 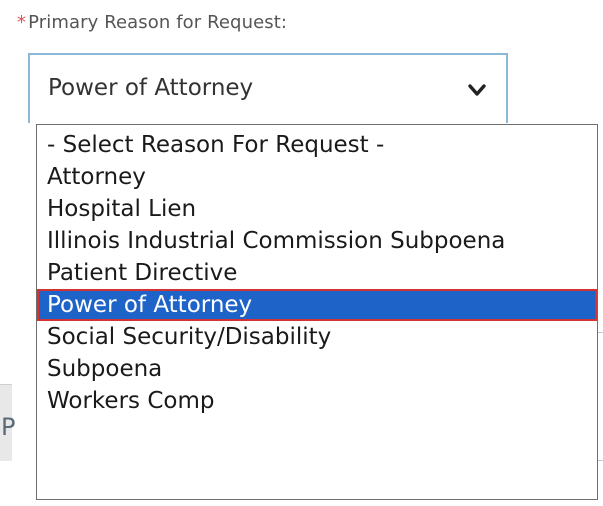 What do you see at coordinates (477, 90) in the screenshot?
I see `chevron-down-icon` at bounding box center [477, 90].